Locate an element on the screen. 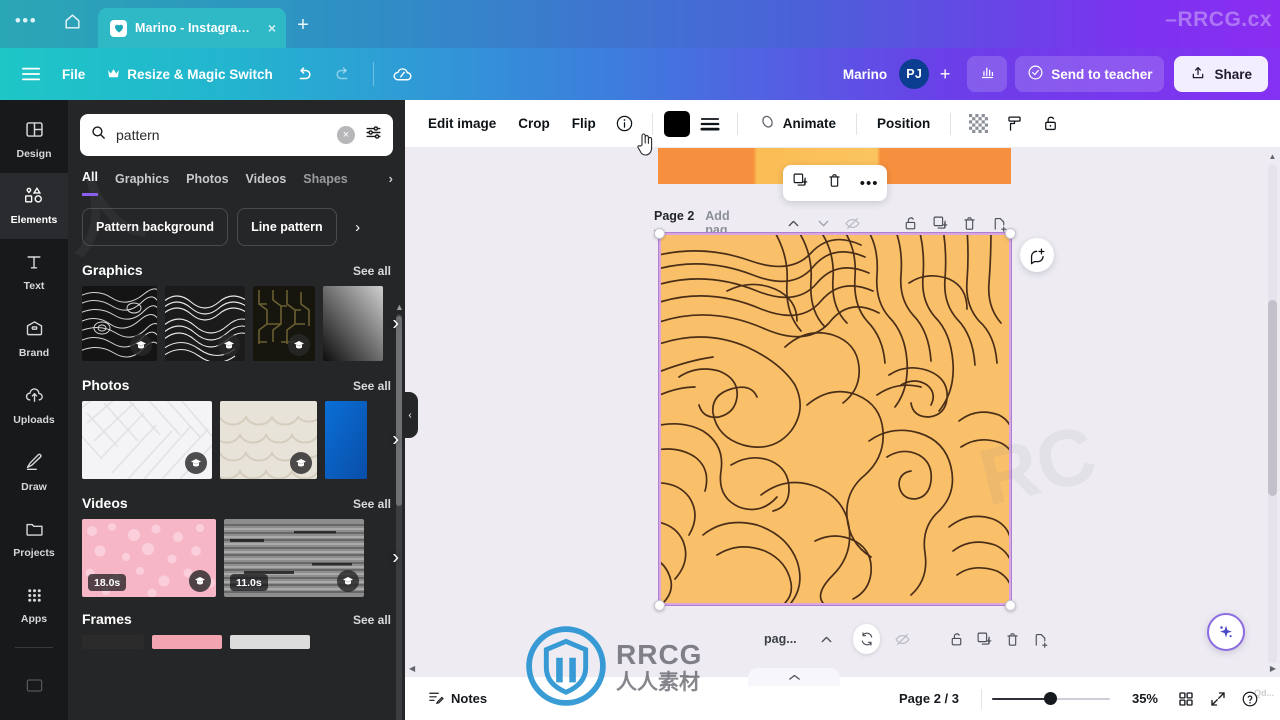 The width and height of the screenshot is (1280, 720). graphics-next-icon: › is located at coordinates (395, 323).